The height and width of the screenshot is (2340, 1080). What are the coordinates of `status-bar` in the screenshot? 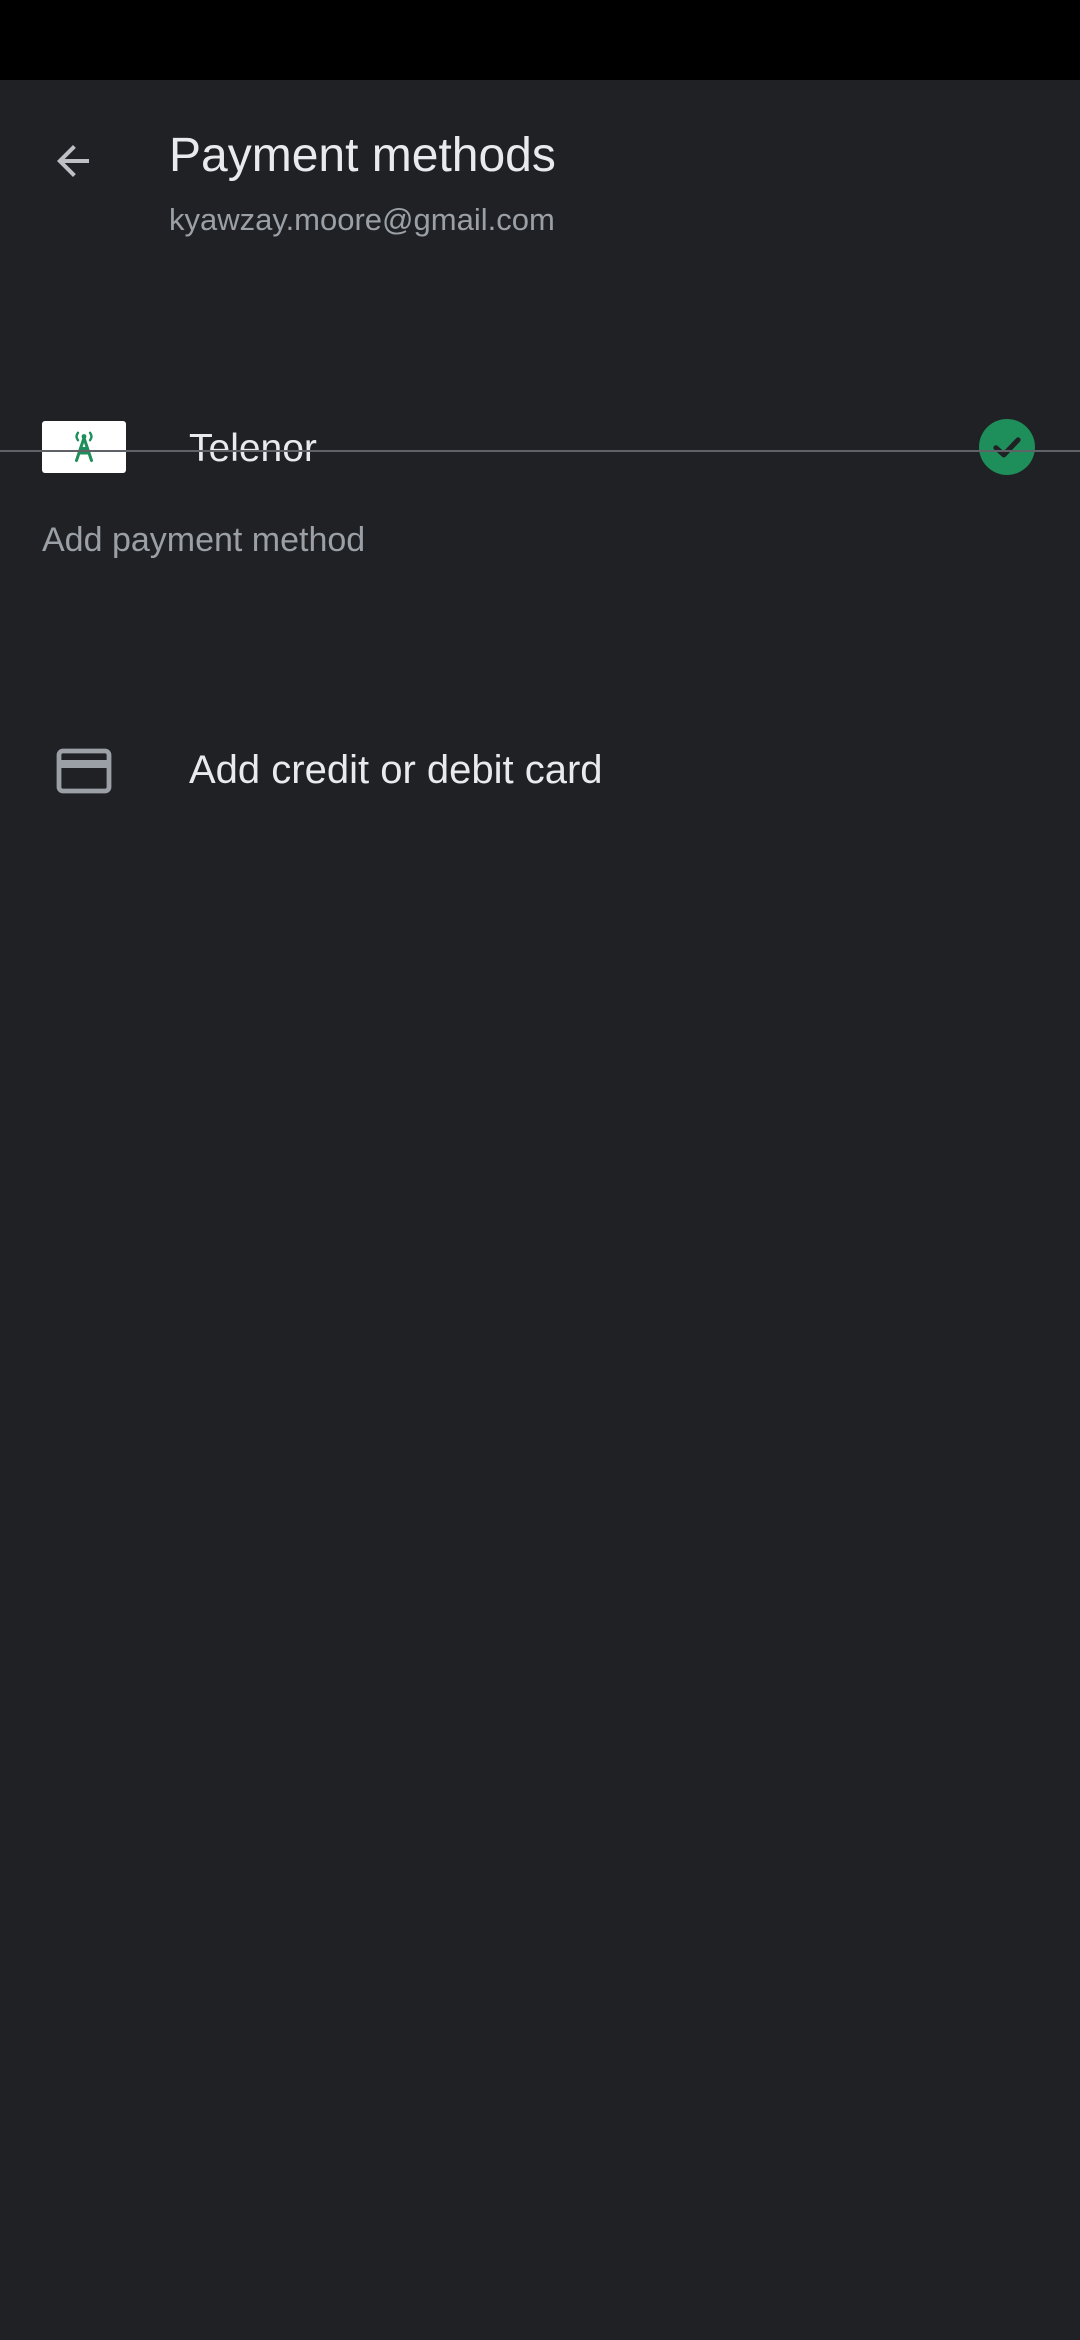 It's located at (540, 40).